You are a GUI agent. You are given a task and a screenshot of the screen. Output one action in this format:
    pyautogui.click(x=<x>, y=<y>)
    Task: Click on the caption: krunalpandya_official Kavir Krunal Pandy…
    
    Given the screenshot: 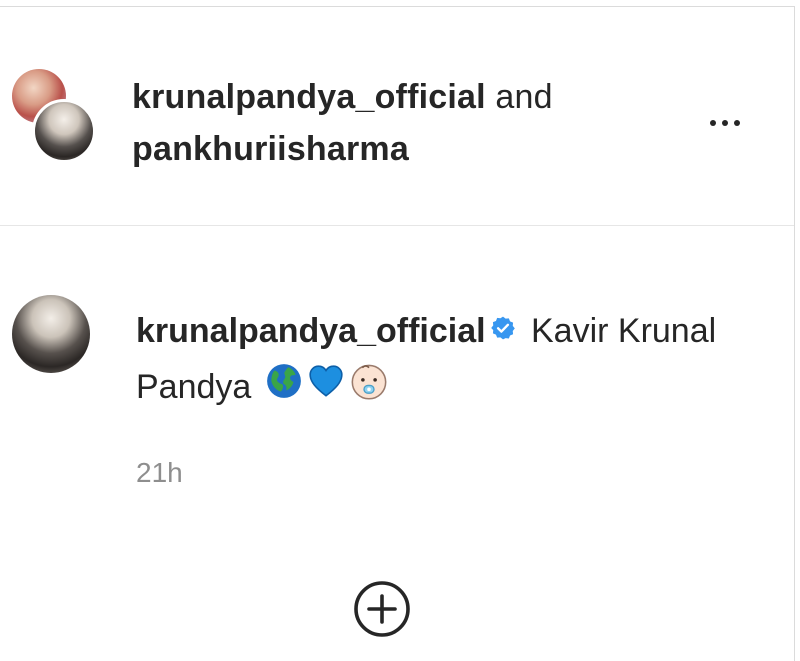 What is the action you would take?
    pyautogui.click(x=456, y=360)
    